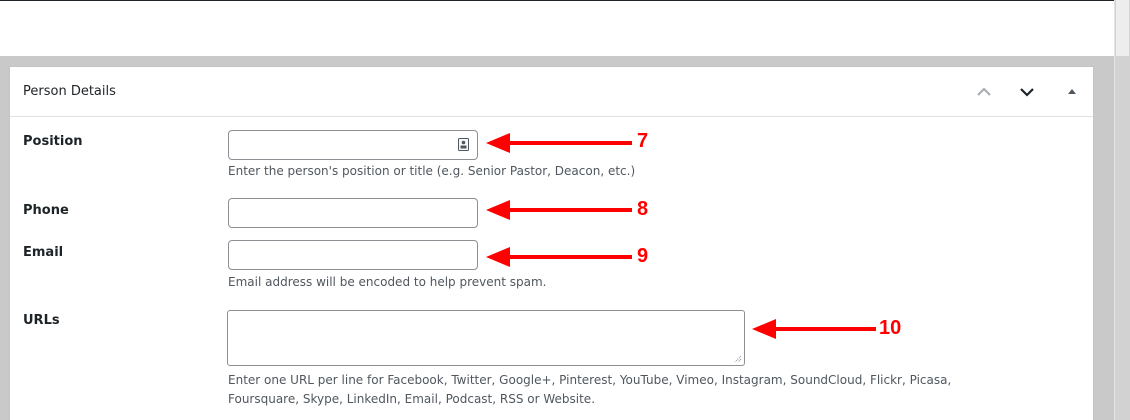  What do you see at coordinates (43, 252) in the screenshot?
I see `email-label: Email` at bounding box center [43, 252].